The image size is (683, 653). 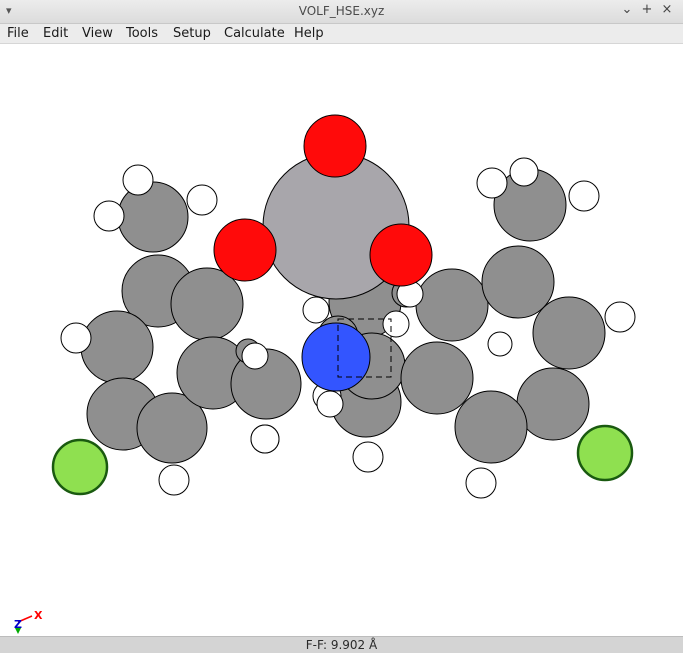 What do you see at coordinates (192, 33) in the screenshot?
I see `menu-setup: Setup` at bounding box center [192, 33].